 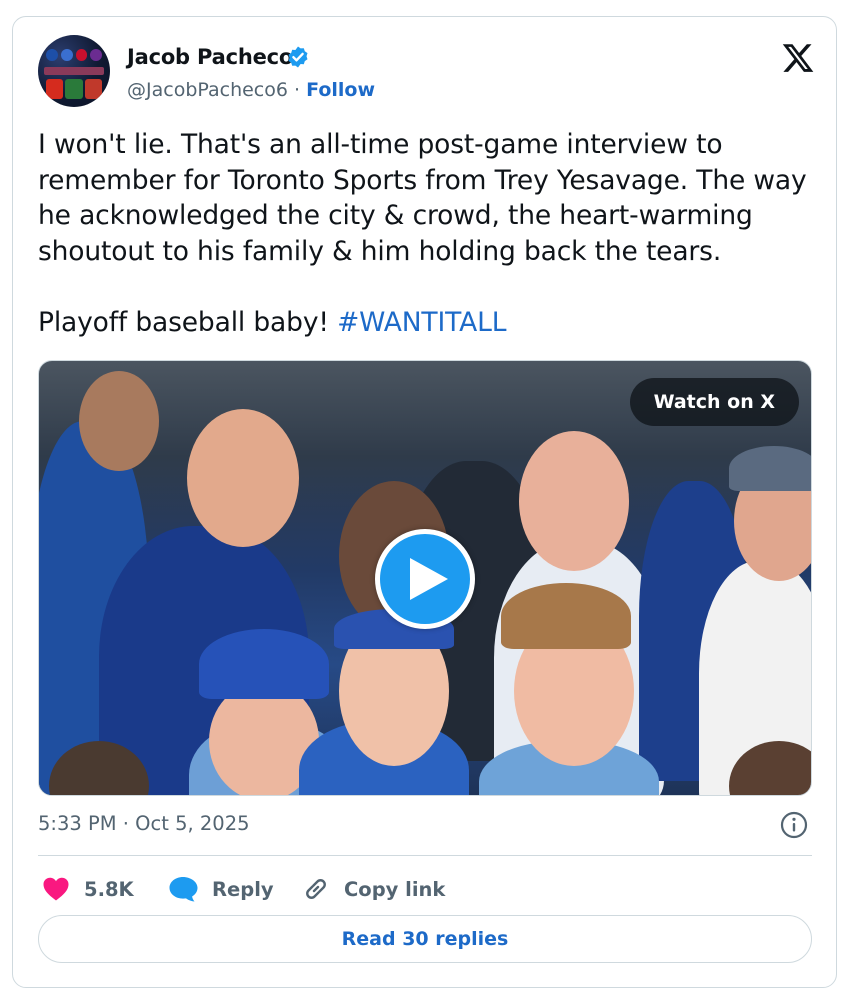 What do you see at coordinates (109, 889) in the screenshot?
I see `like-count: 5.8K` at bounding box center [109, 889].